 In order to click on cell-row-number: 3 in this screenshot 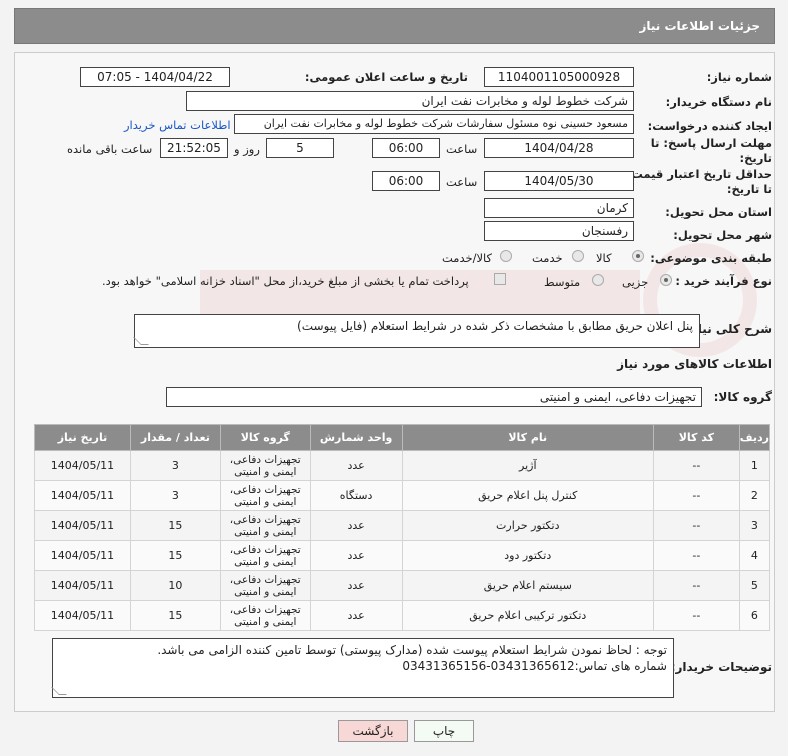, I will do `click(754, 525)`.